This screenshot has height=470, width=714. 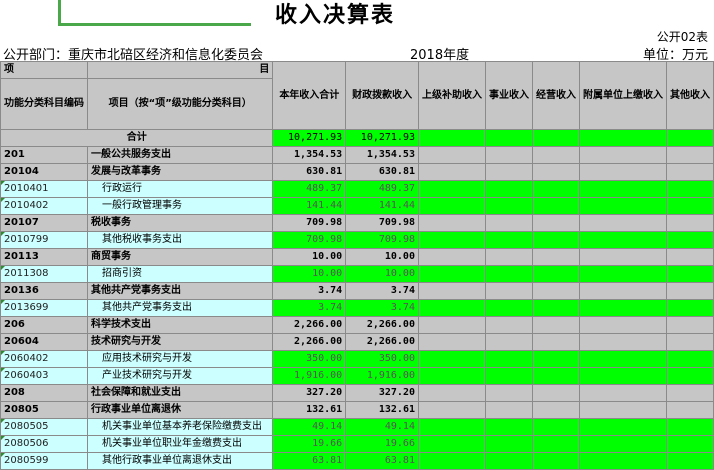 I want to click on row-code: 20113, so click(x=44, y=257).